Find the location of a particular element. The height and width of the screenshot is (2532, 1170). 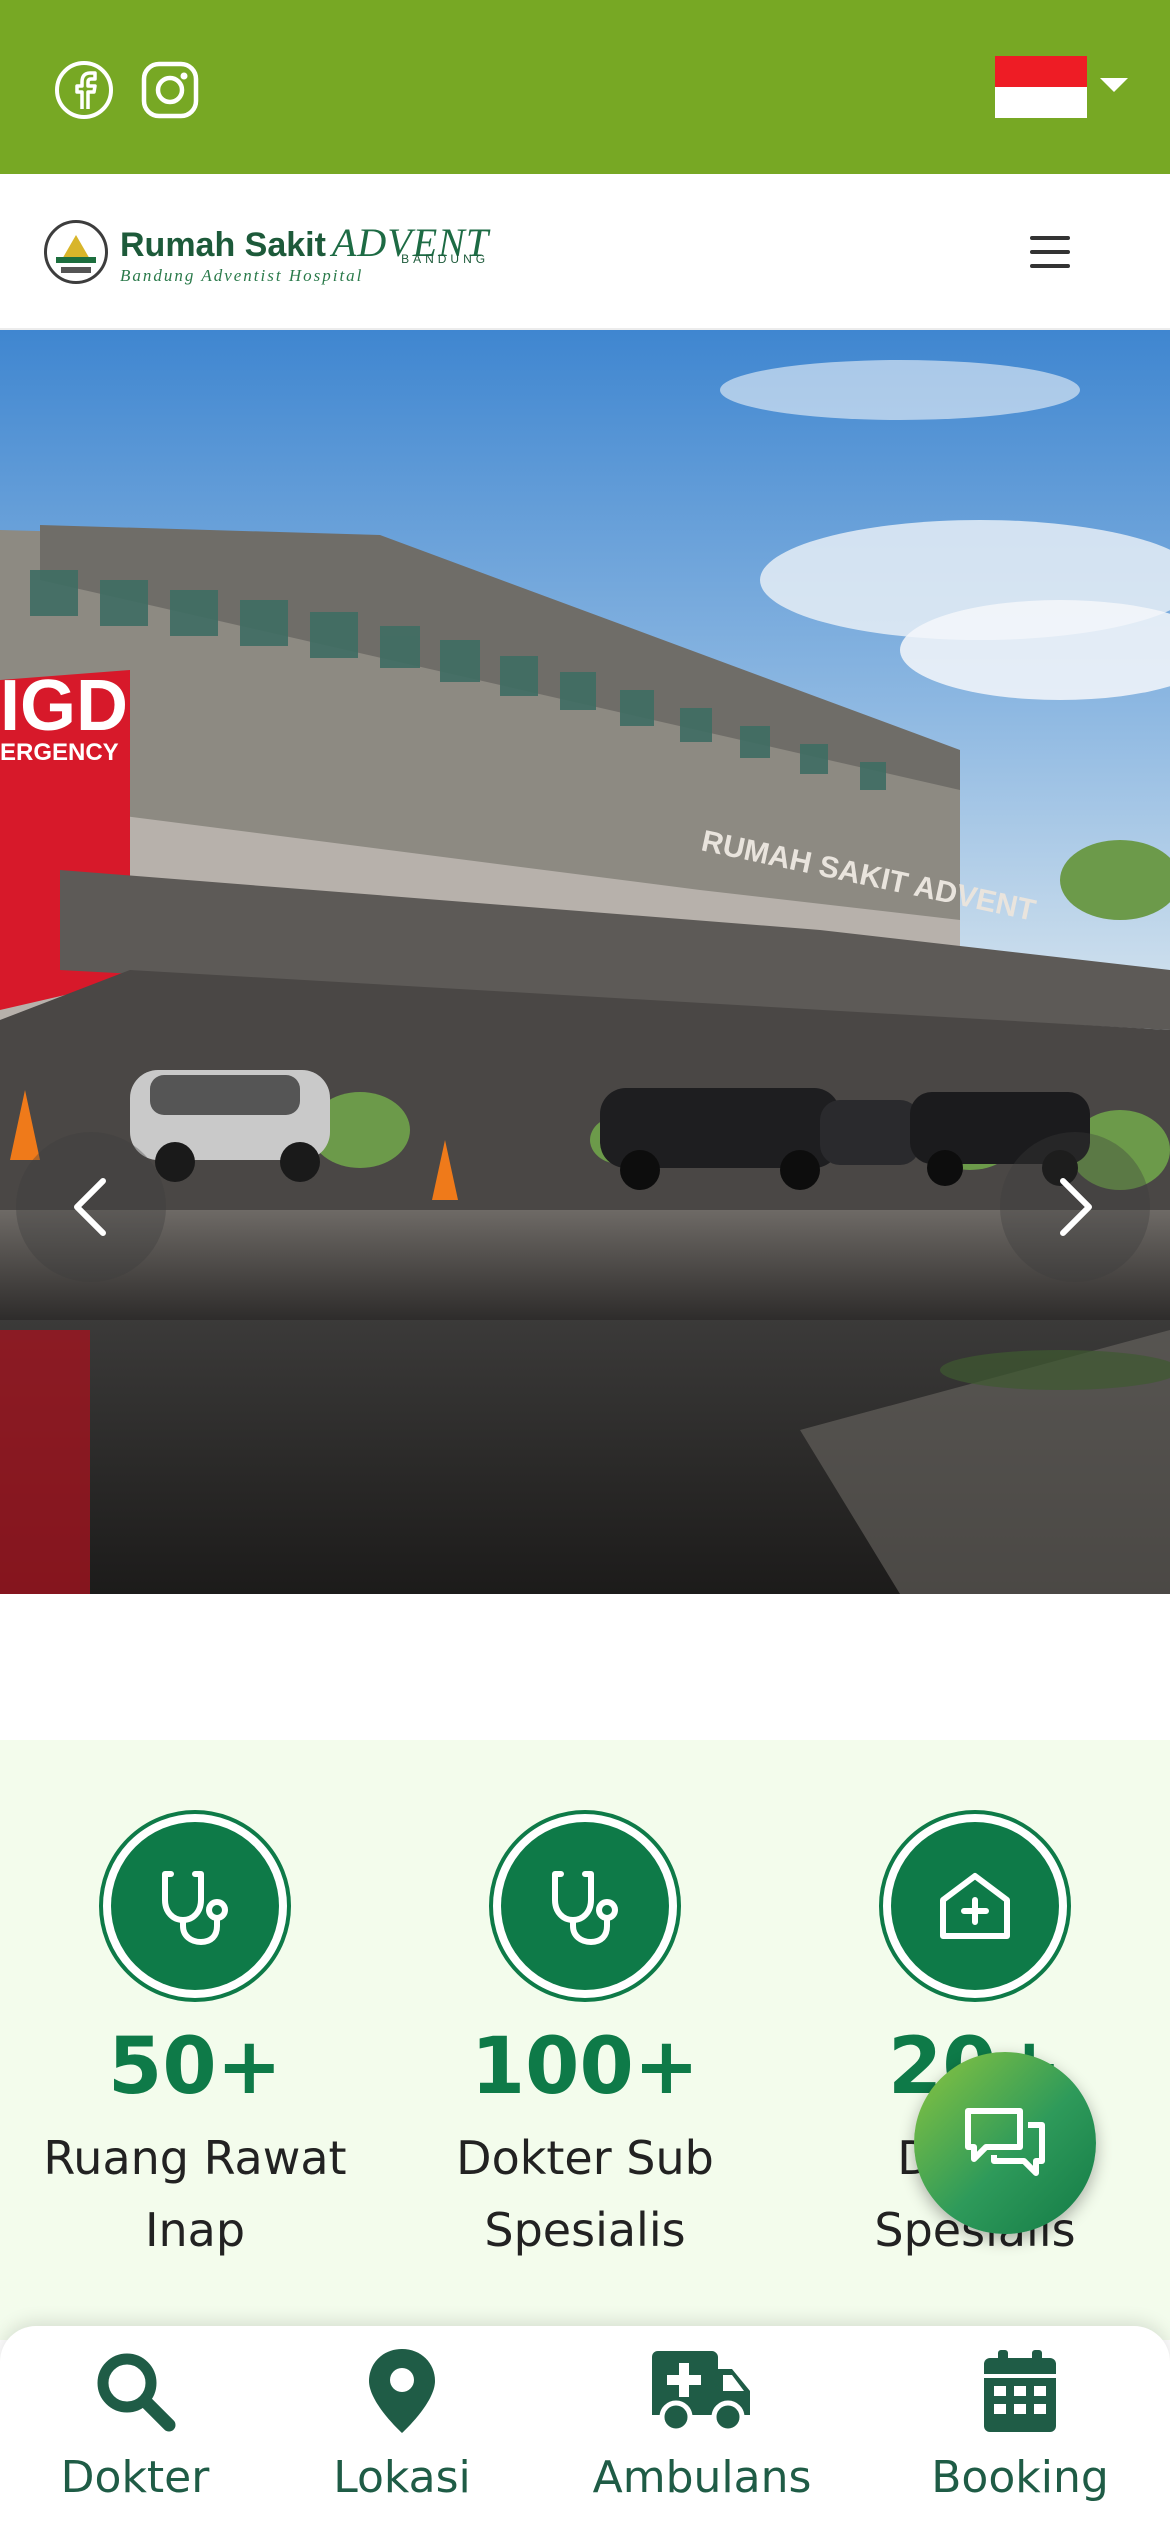

carousel-prev-button is located at coordinates (91, 1207).